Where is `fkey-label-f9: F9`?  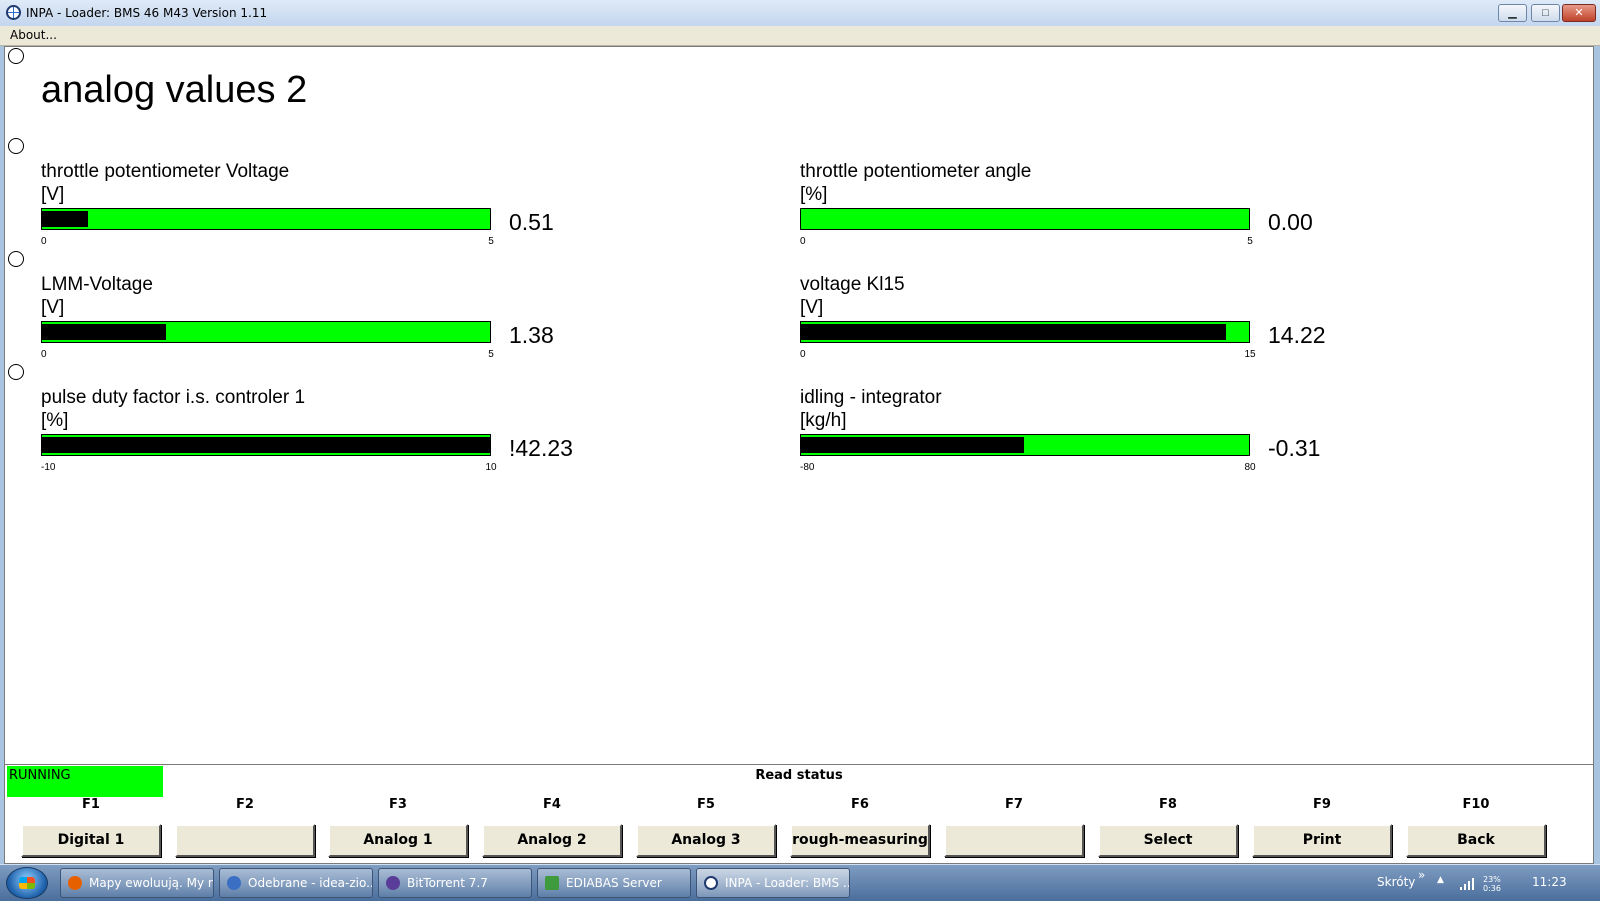
fkey-label-f9: F9 is located at coordinates (1322, 804).